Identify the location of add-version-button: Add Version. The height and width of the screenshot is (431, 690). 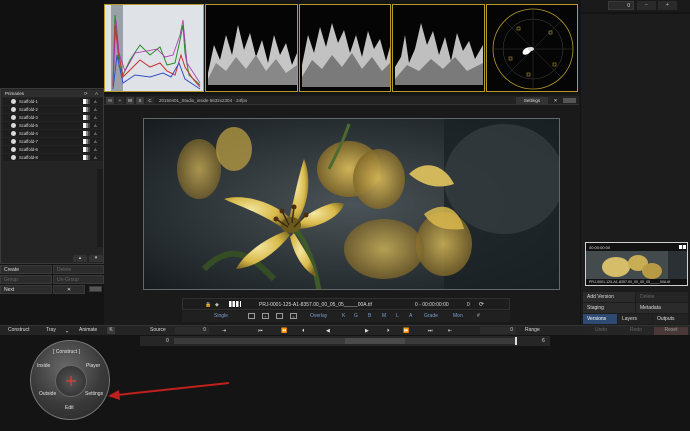
(609, 297).